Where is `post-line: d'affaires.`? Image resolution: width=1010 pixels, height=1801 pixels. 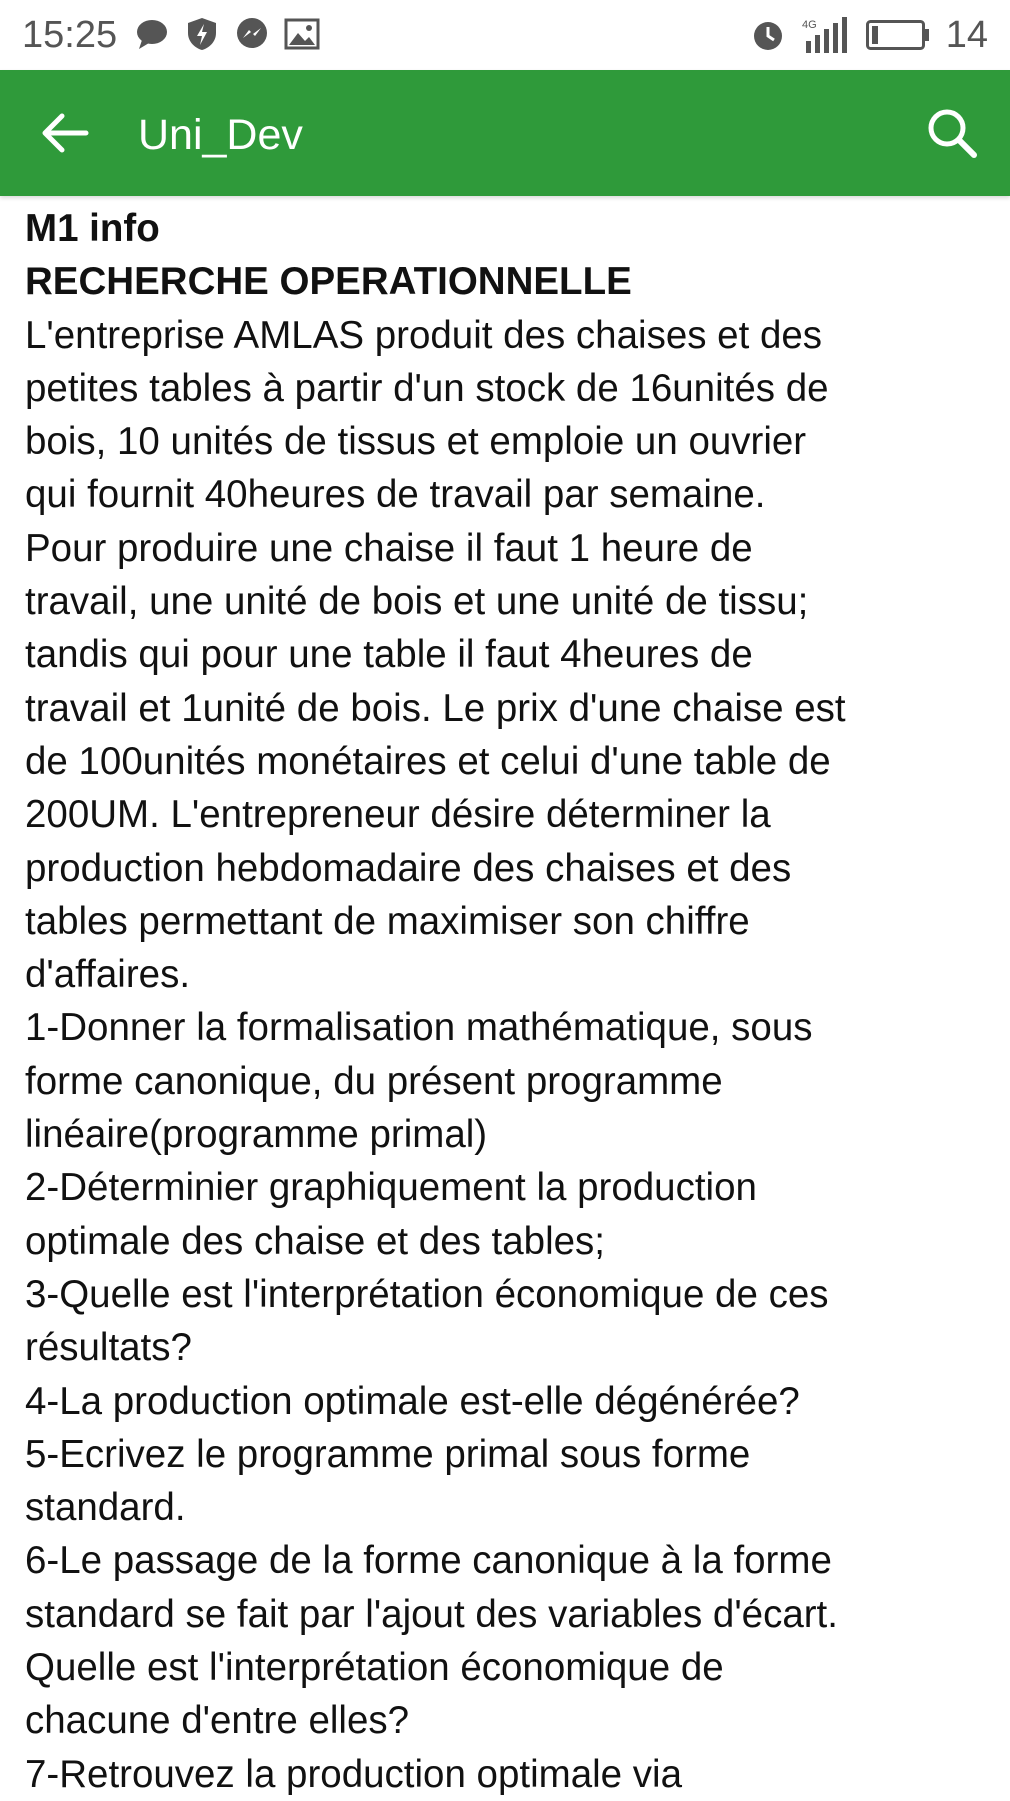 post-line: d'affaires. is located at coordinates (108, 975).